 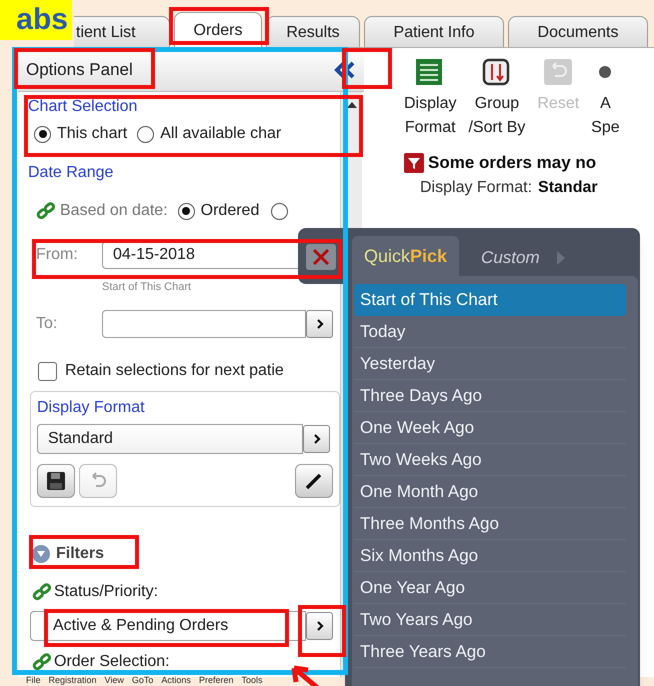 What do you see at coordinates (71, 173) in the screenshot?
I see `section-heading: Date Range` at bounding box center [71, 173].